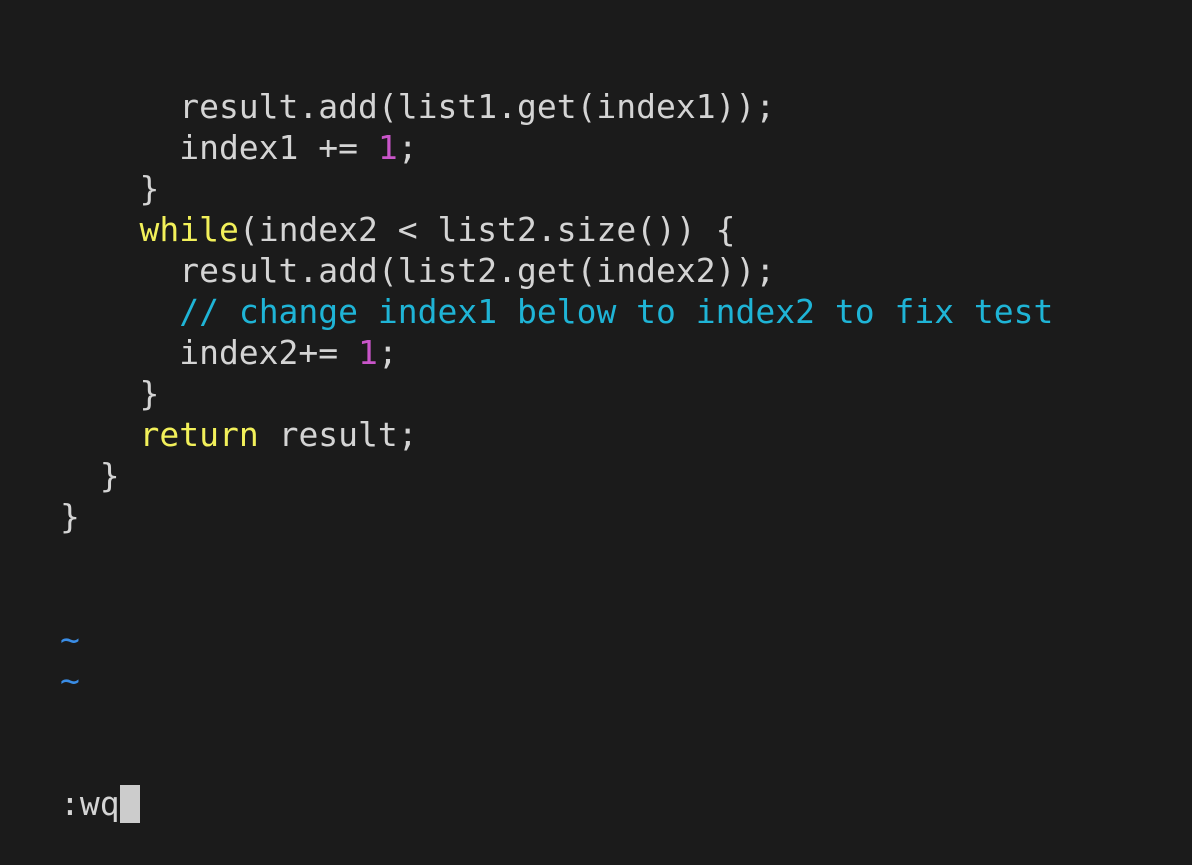 This screenshot has height=865, width=1192. What do you see at coordinates (129, 804) in the screenshot?
I see `cursor` at bounding box center [129, 804].